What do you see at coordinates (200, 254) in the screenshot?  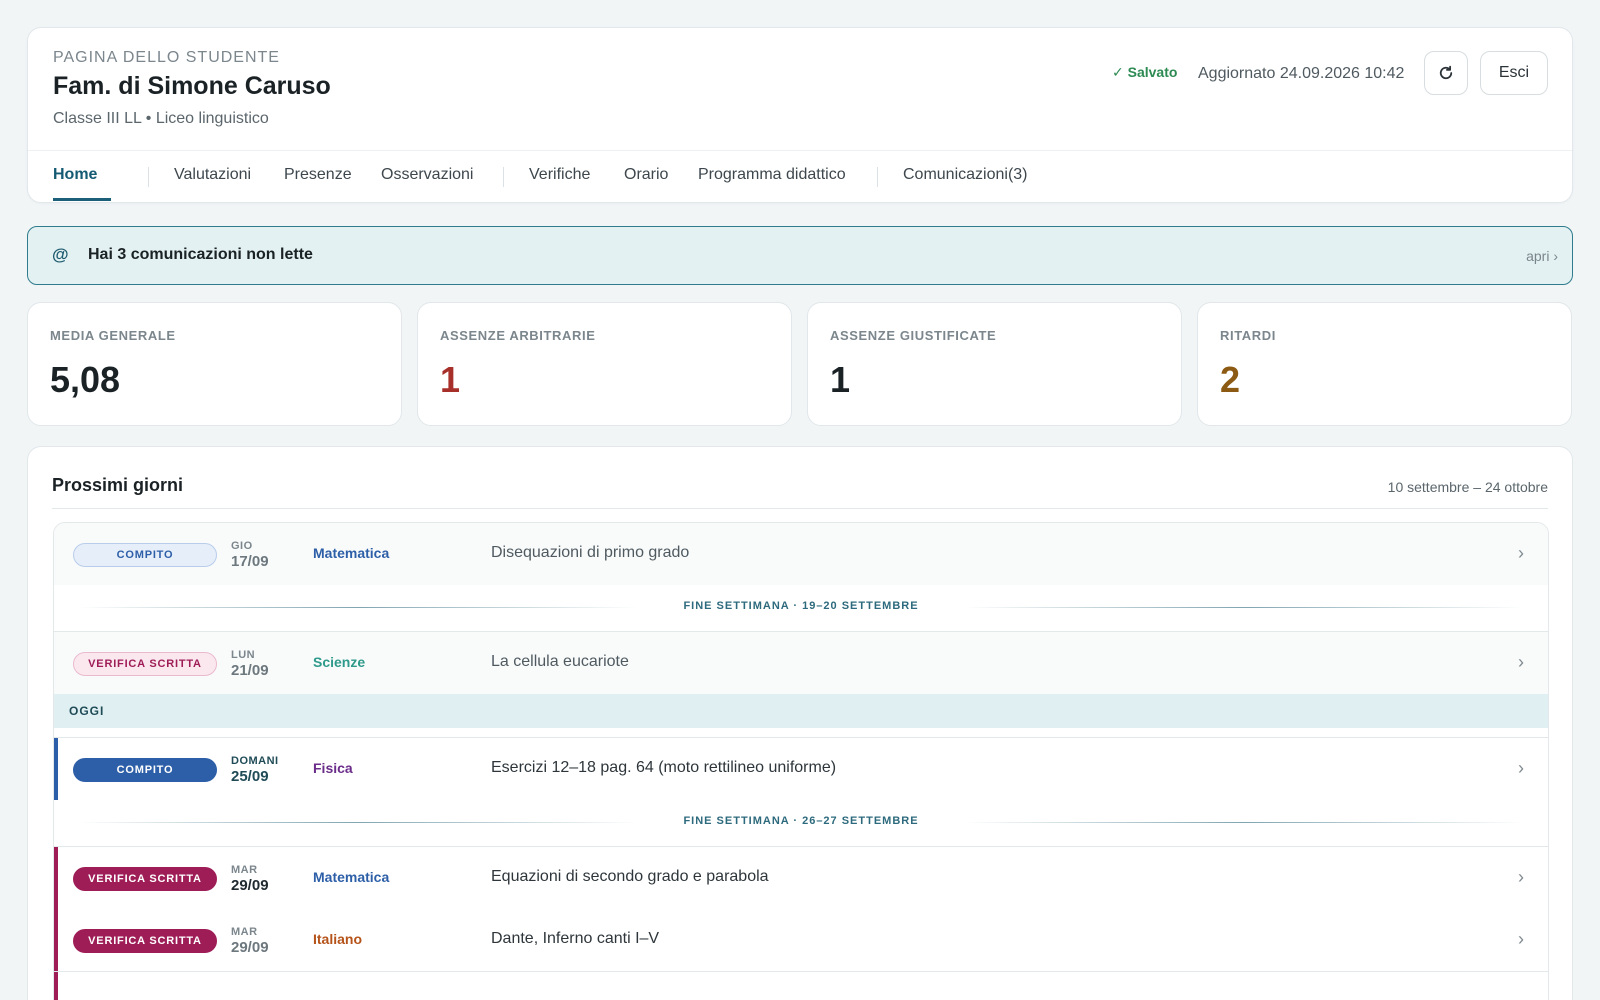 I see `alert-text: Hai 3 comunicazioni non lette` at bounding box center [200, 254].